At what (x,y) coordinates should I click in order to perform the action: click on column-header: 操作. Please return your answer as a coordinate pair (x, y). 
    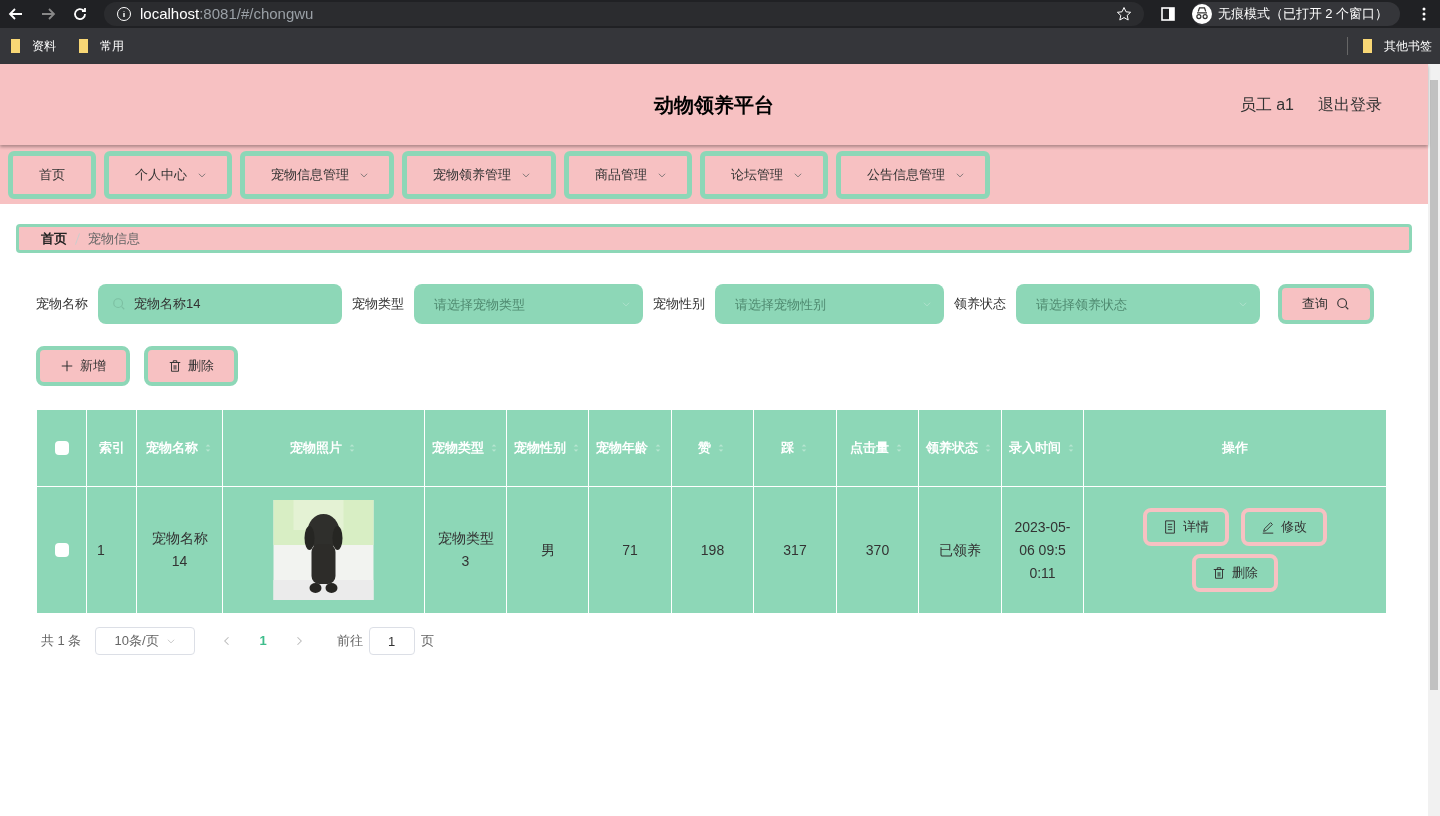
    Looking at the image, I should click on (1235, 448).